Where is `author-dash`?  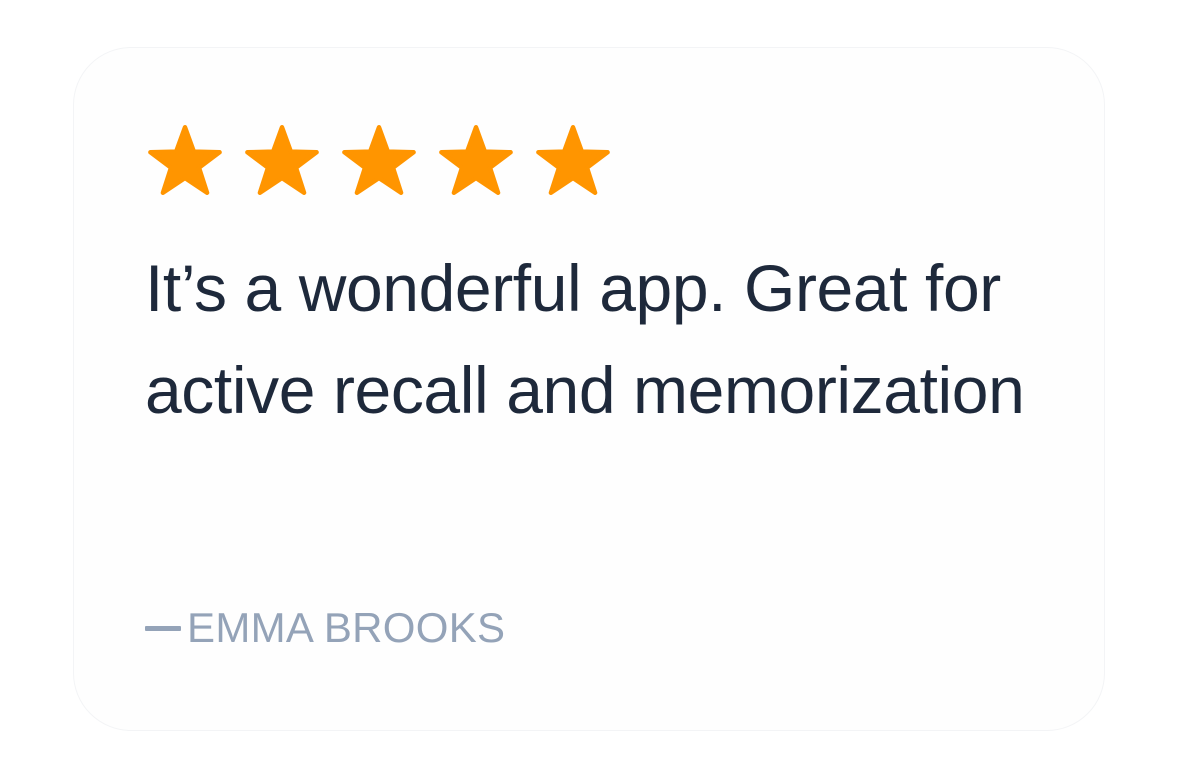
author-dash is located at coordinates (163, 628).